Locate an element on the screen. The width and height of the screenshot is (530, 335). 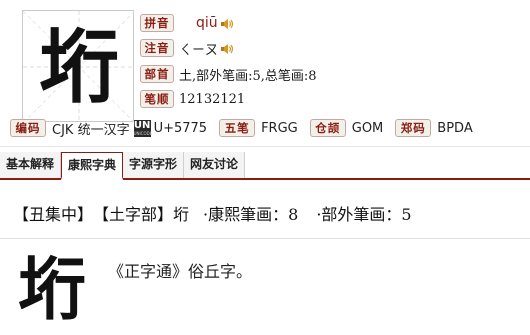
cangjie-value: GOM is located at coordinates (367, 128).